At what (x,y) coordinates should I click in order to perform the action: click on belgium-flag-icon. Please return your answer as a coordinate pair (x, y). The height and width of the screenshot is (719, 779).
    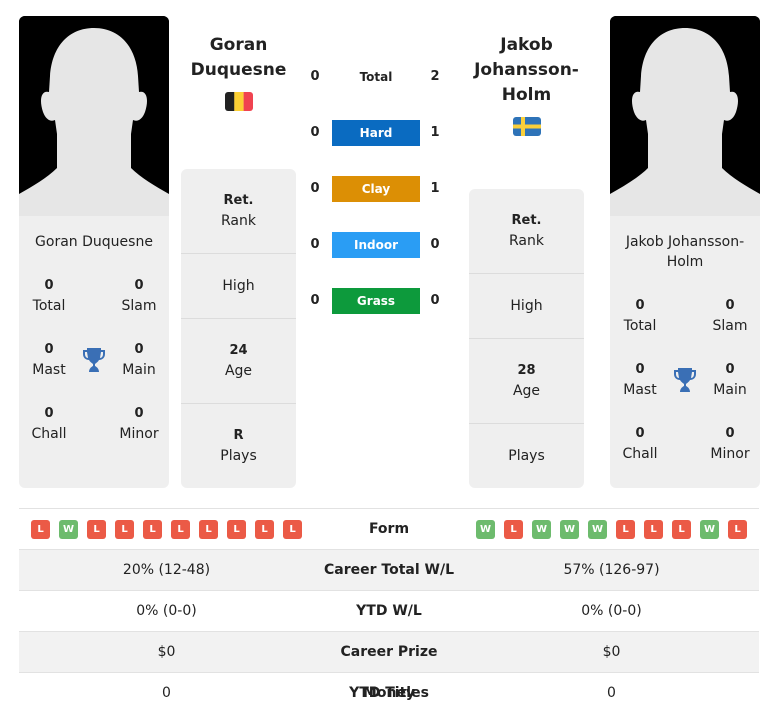
    Looking at the image, I should click on (239, 101).